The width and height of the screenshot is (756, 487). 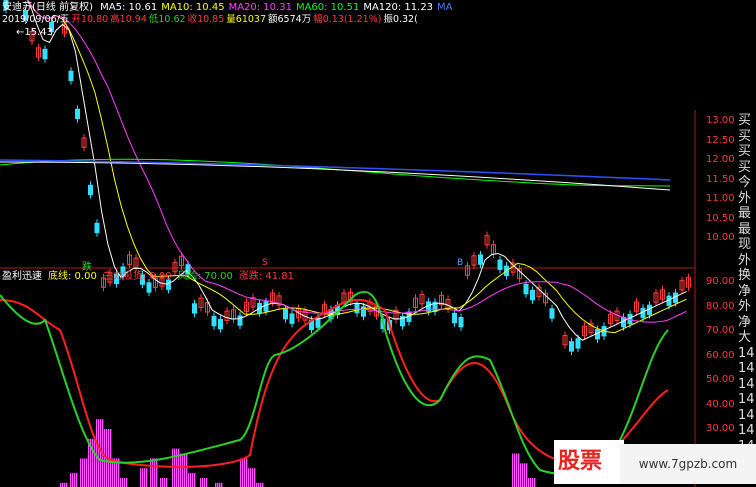 I want to click on price-tick-4: 11.00, so click(x=720, y=198).